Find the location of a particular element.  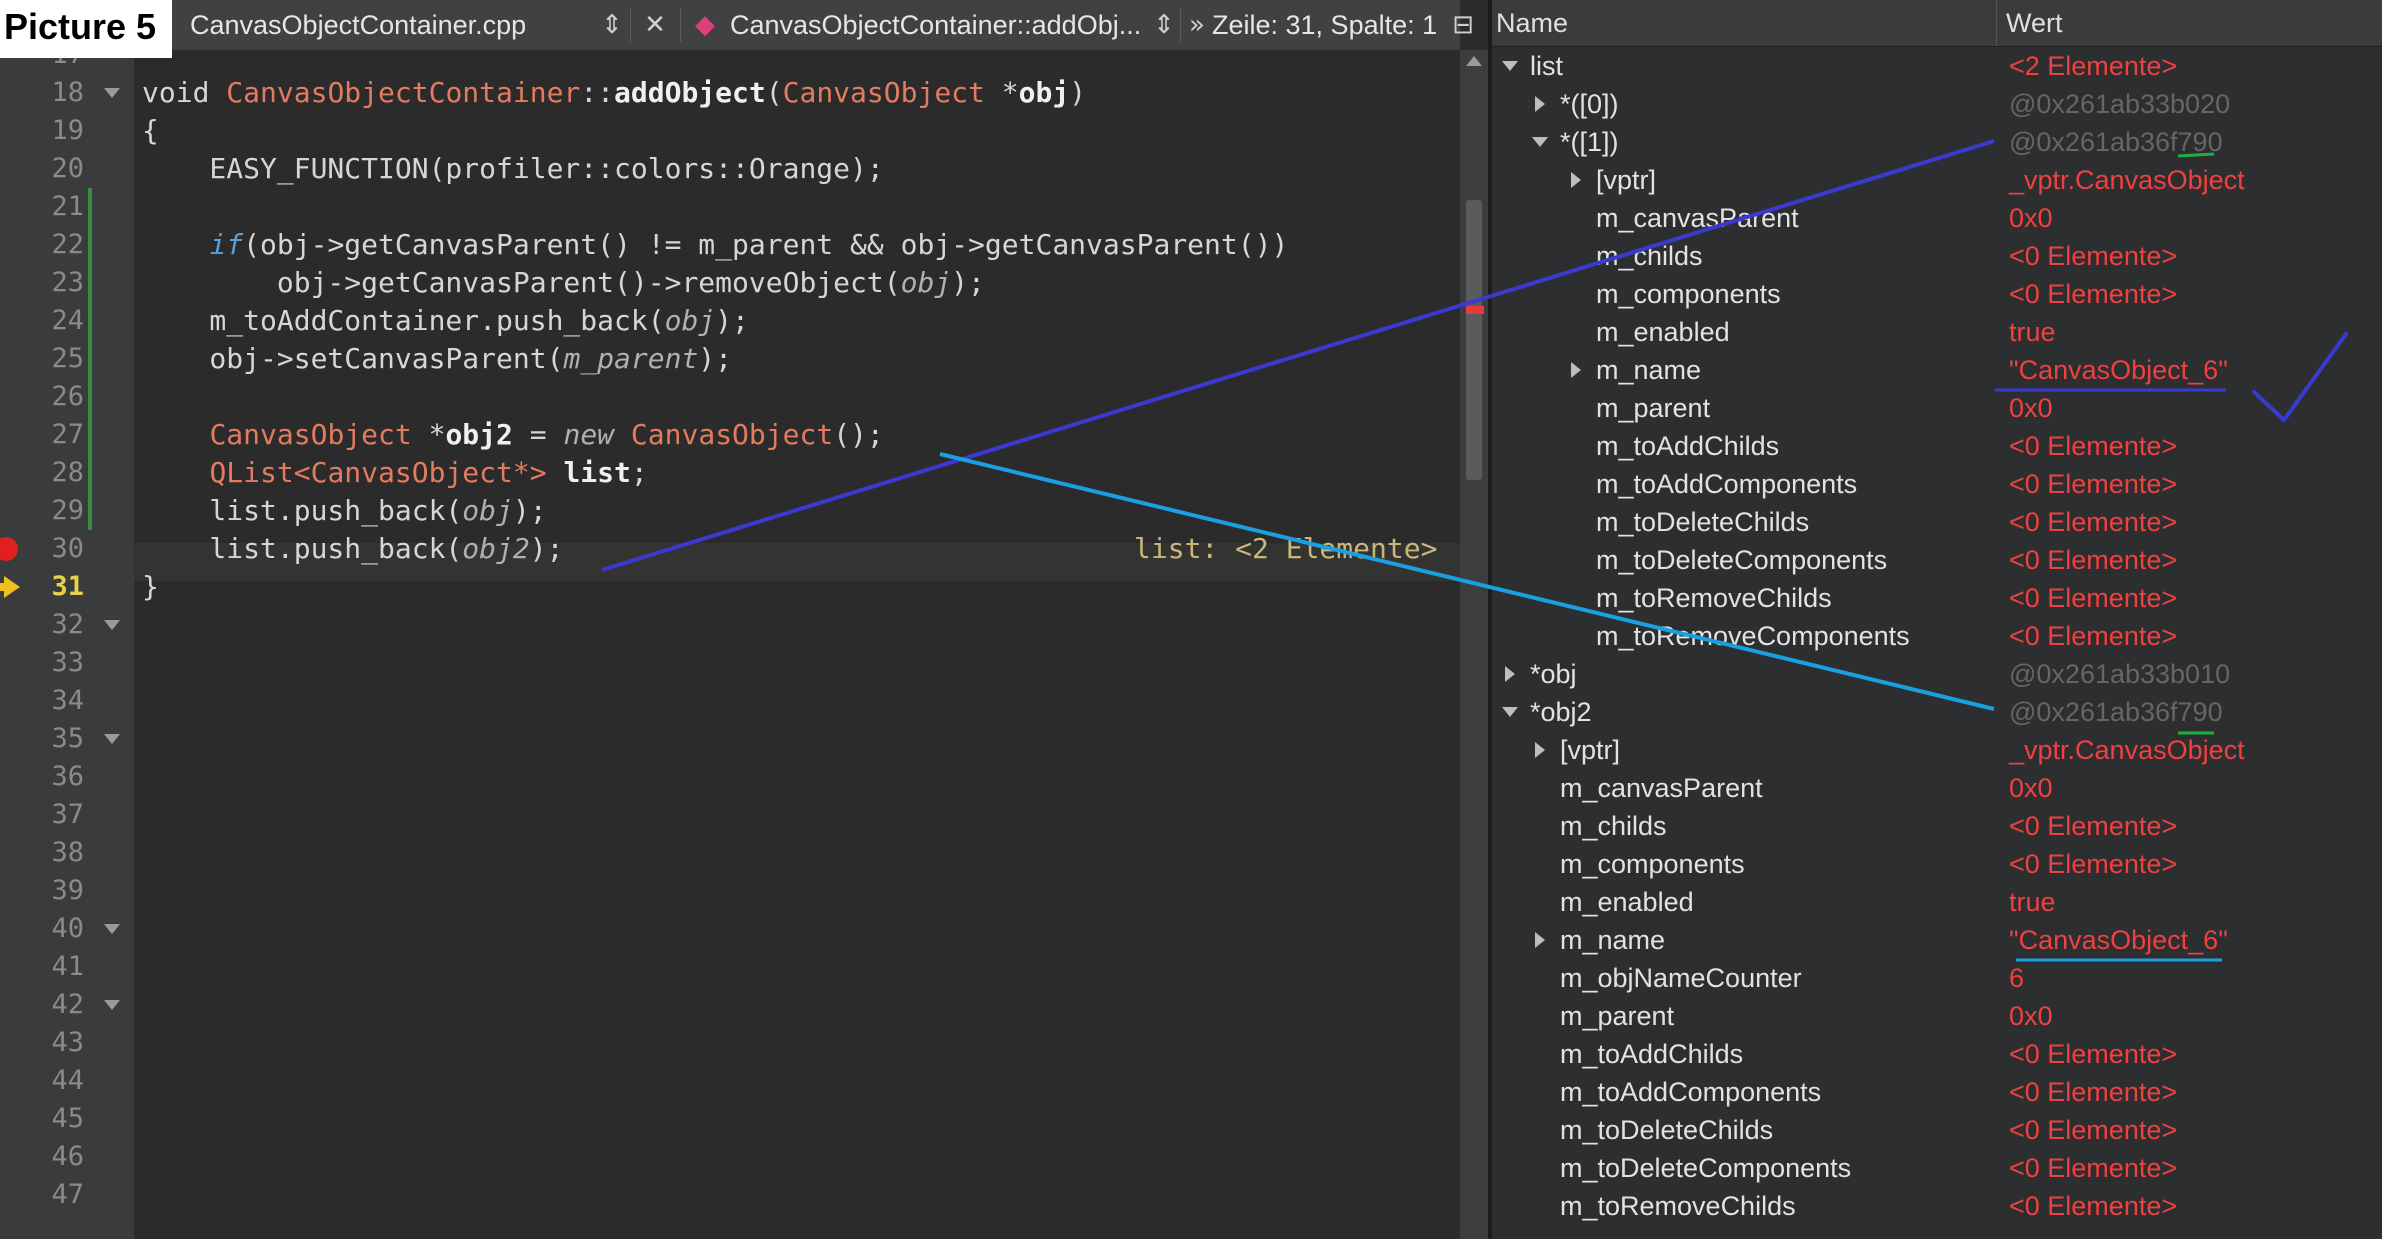

line-number: 43 is located at coordinates (42, 1043).